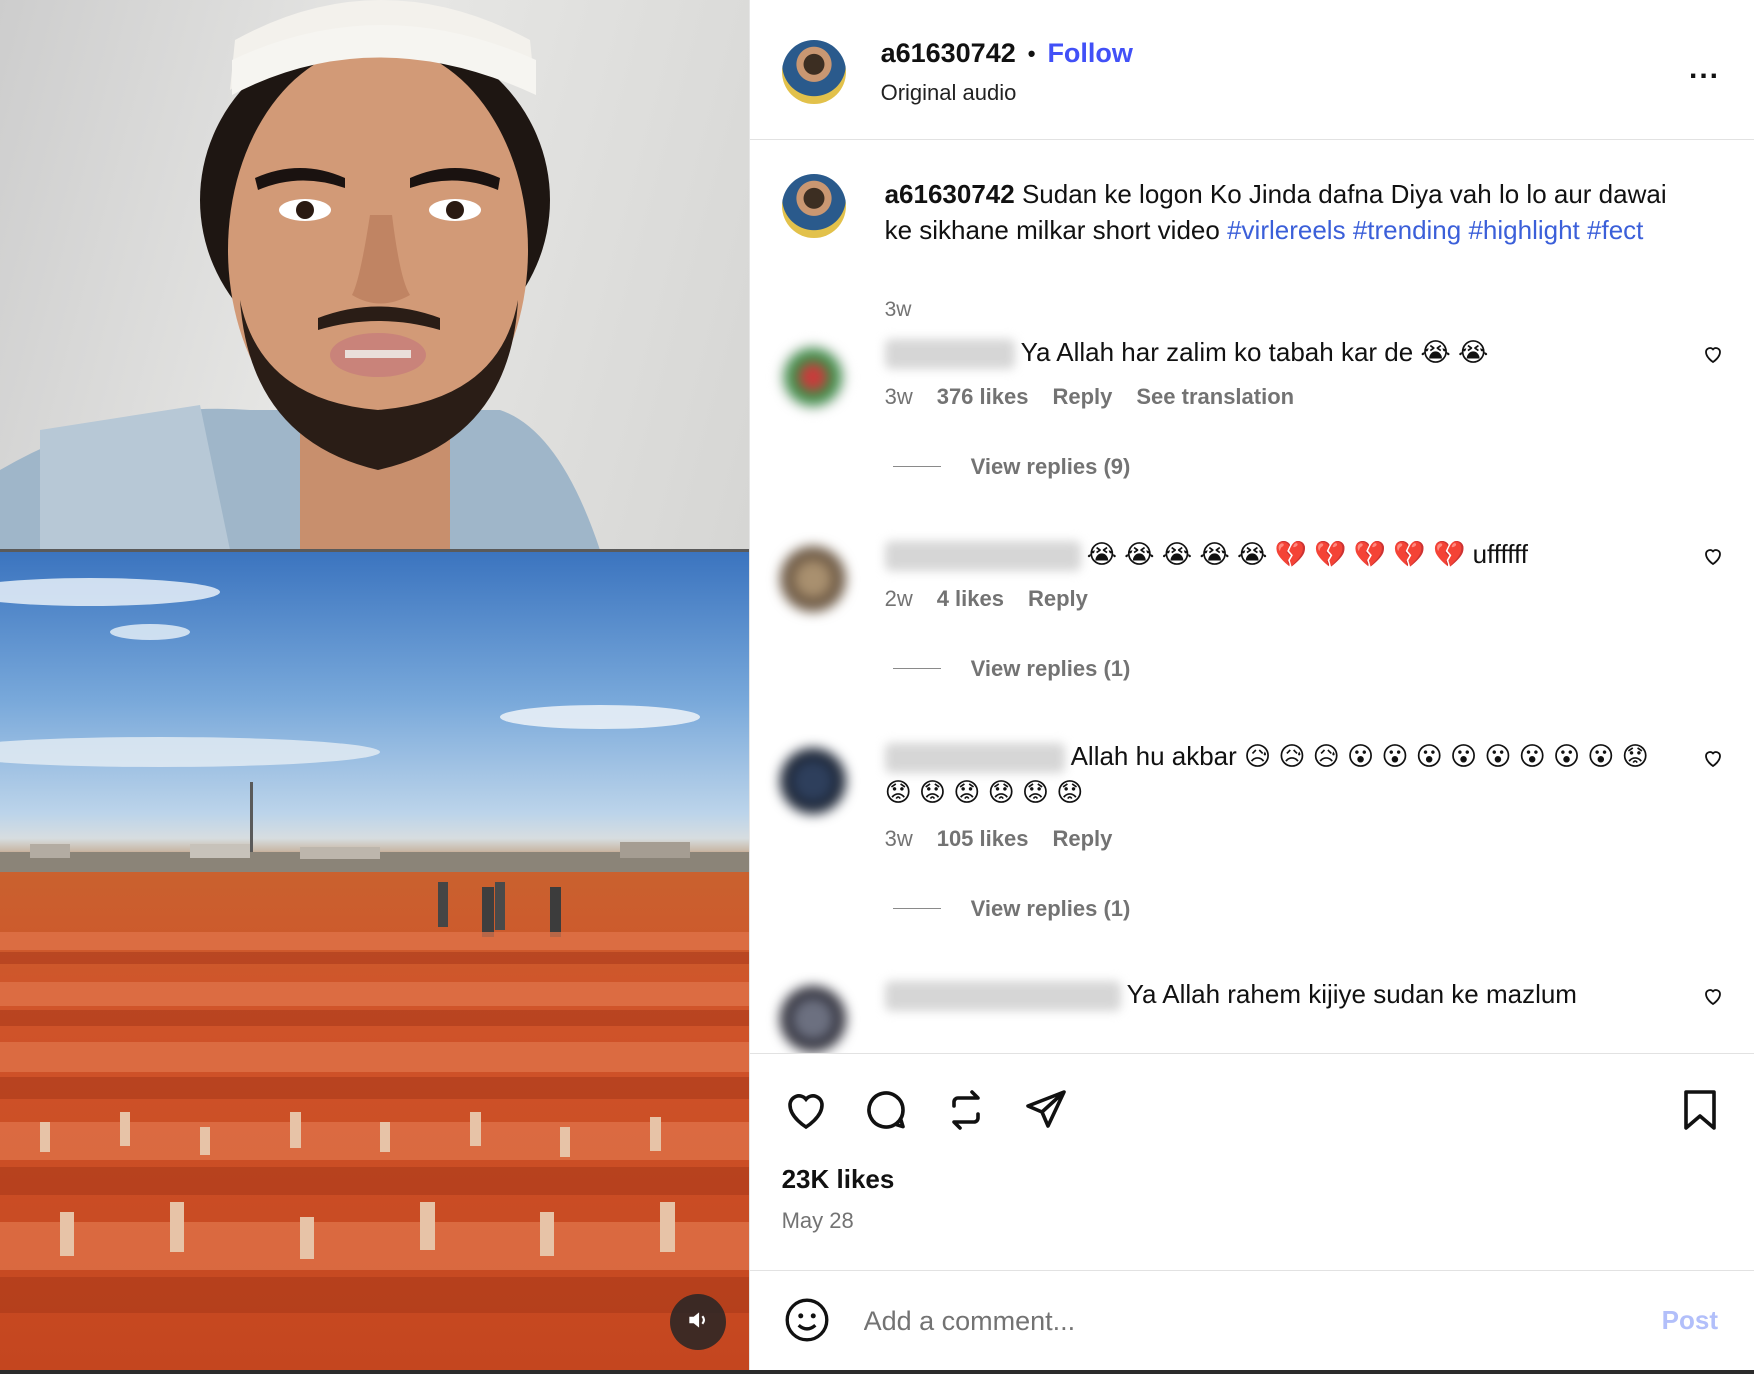 Image resolution: width=1754 pixels, height=1374 pixels. I want to click on sound-toggle-button, so click(698, 1322).